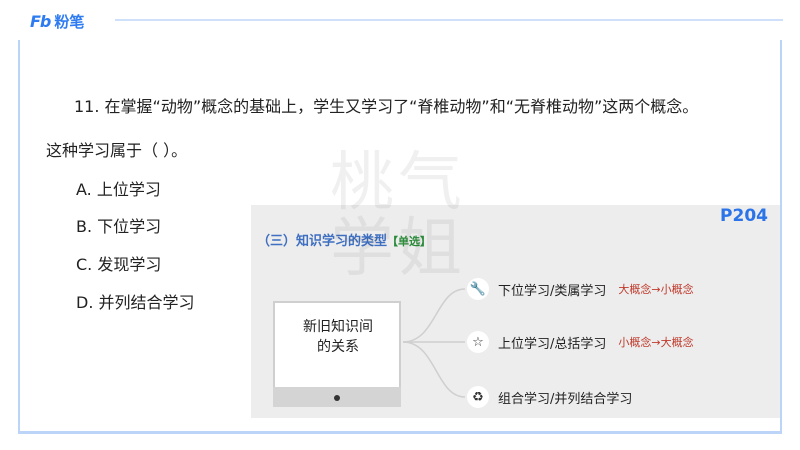 The width and height of the screenshot is (800, 450). I want to click on node-note: 小概念→大概念, so click(656, 342).